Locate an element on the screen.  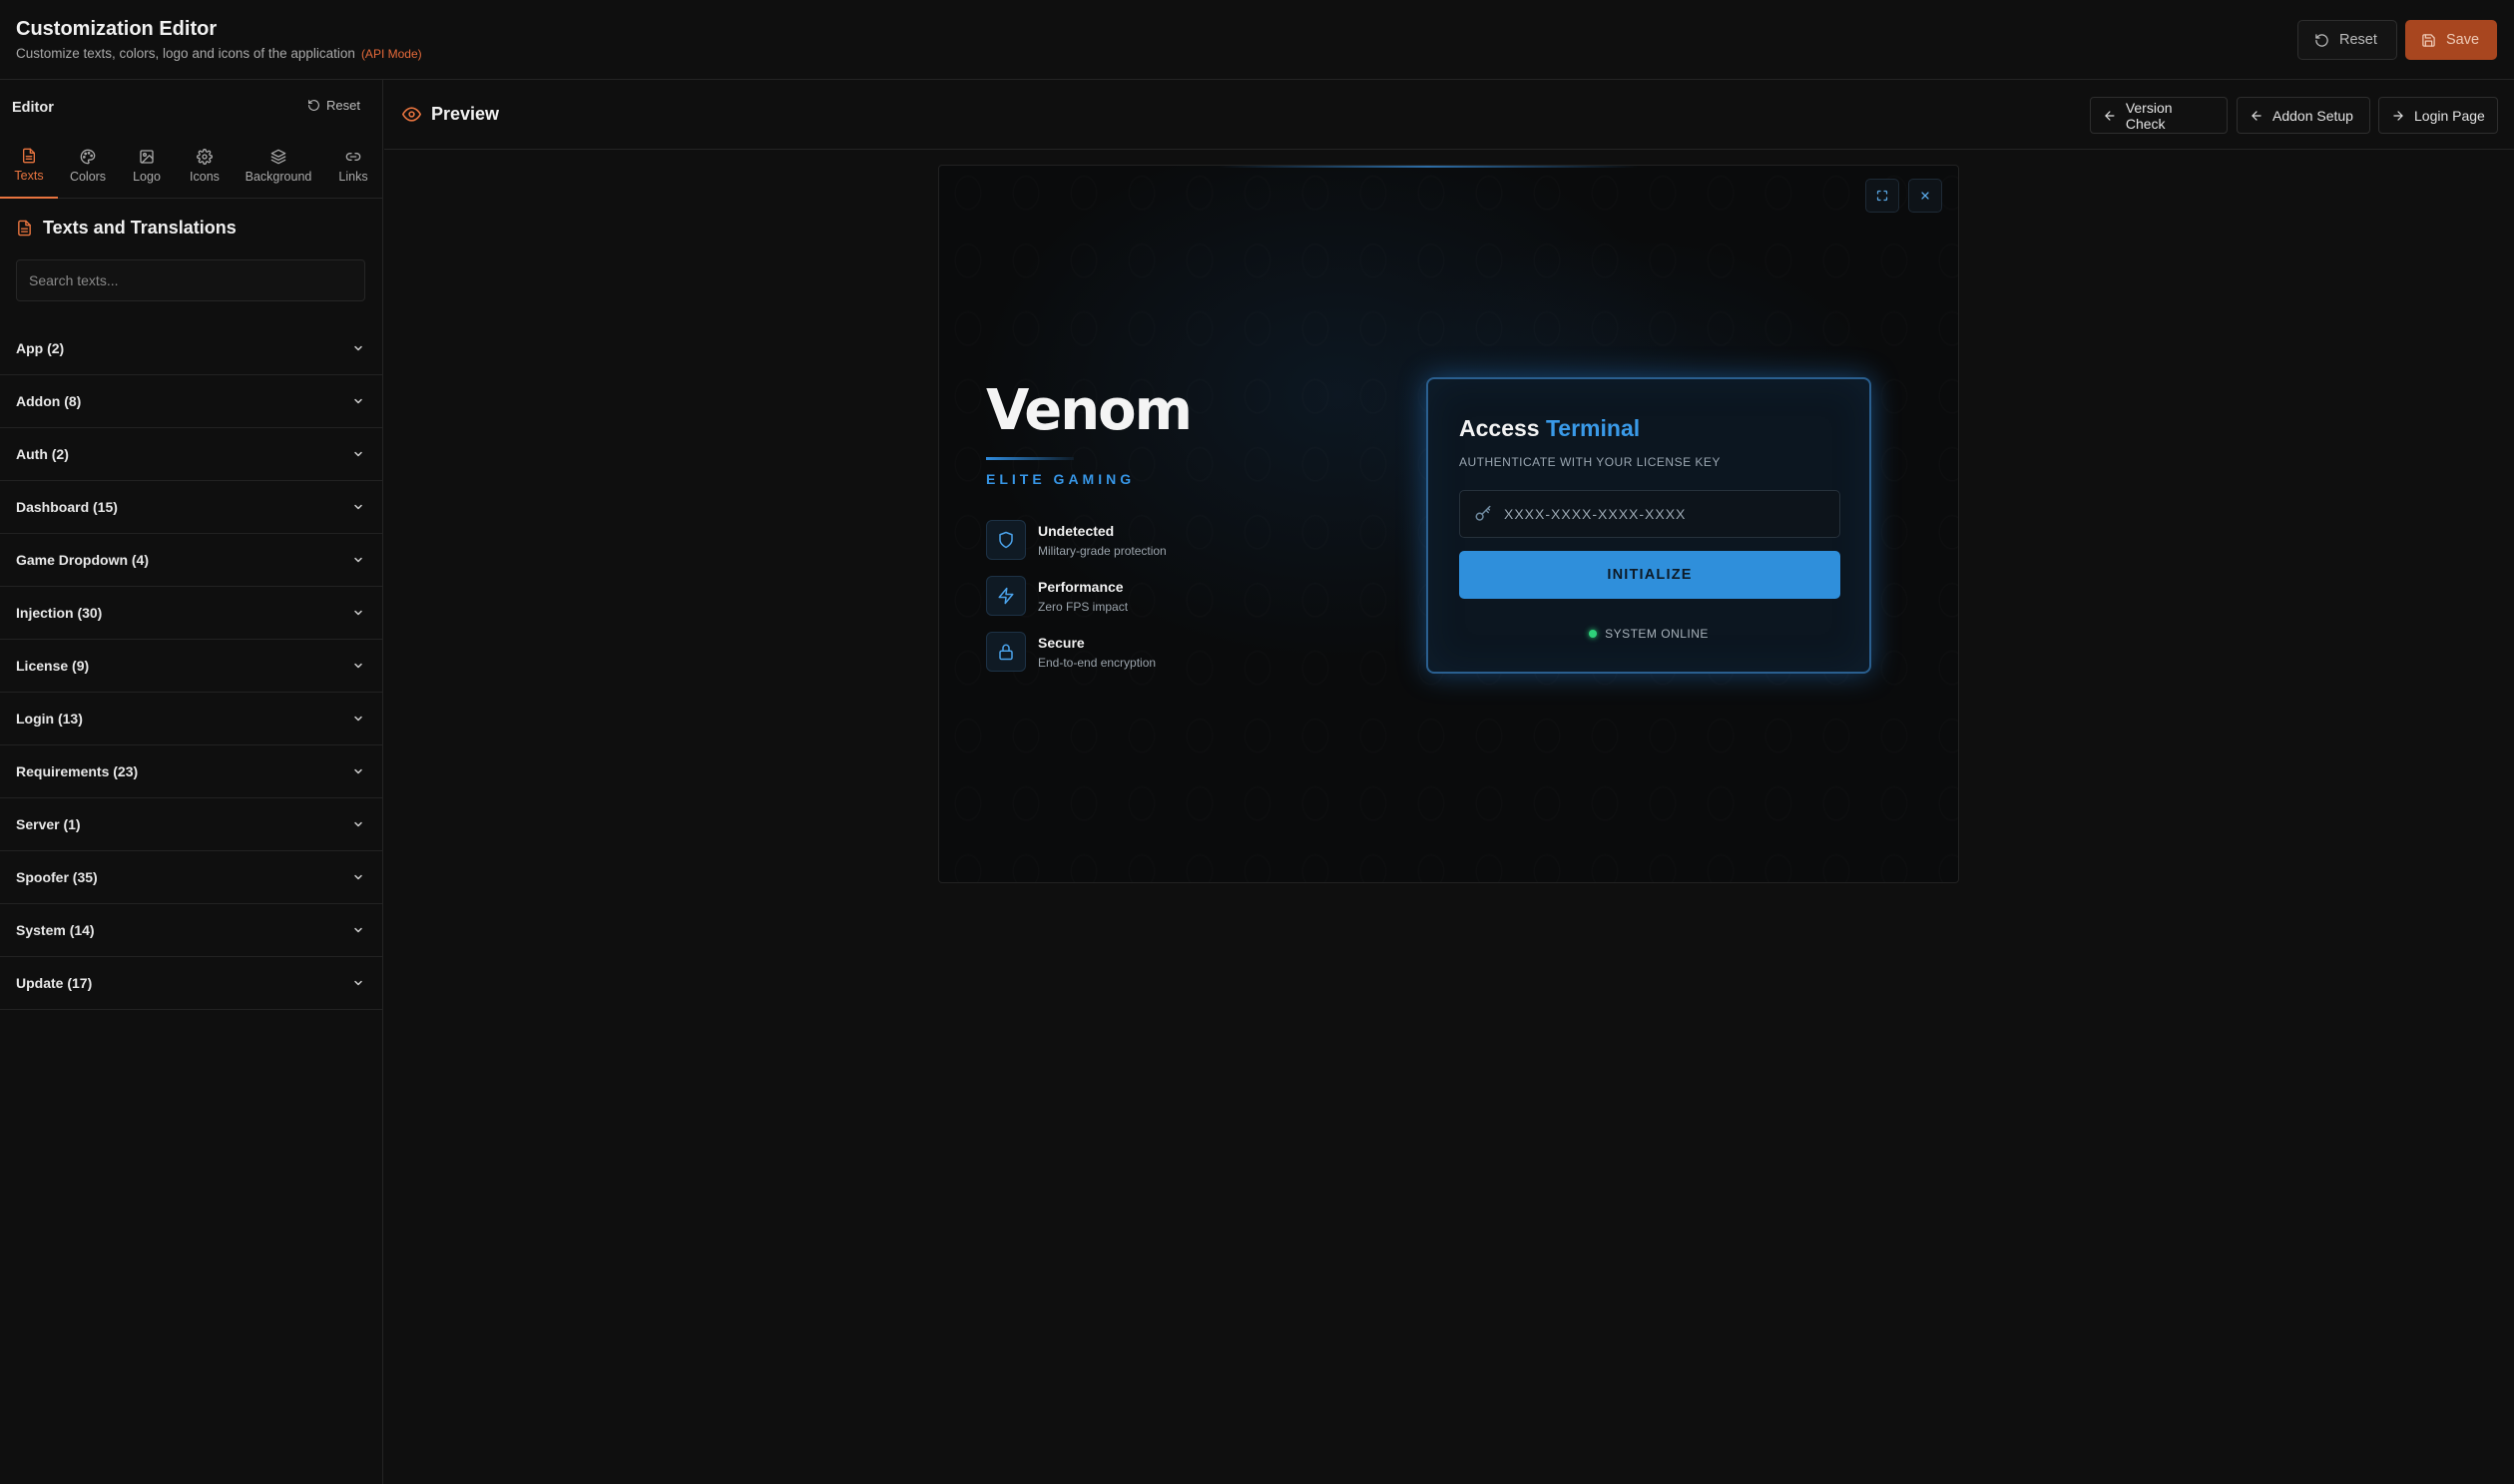
category-addon: Addon (8) is located at coordinates (191, 401).